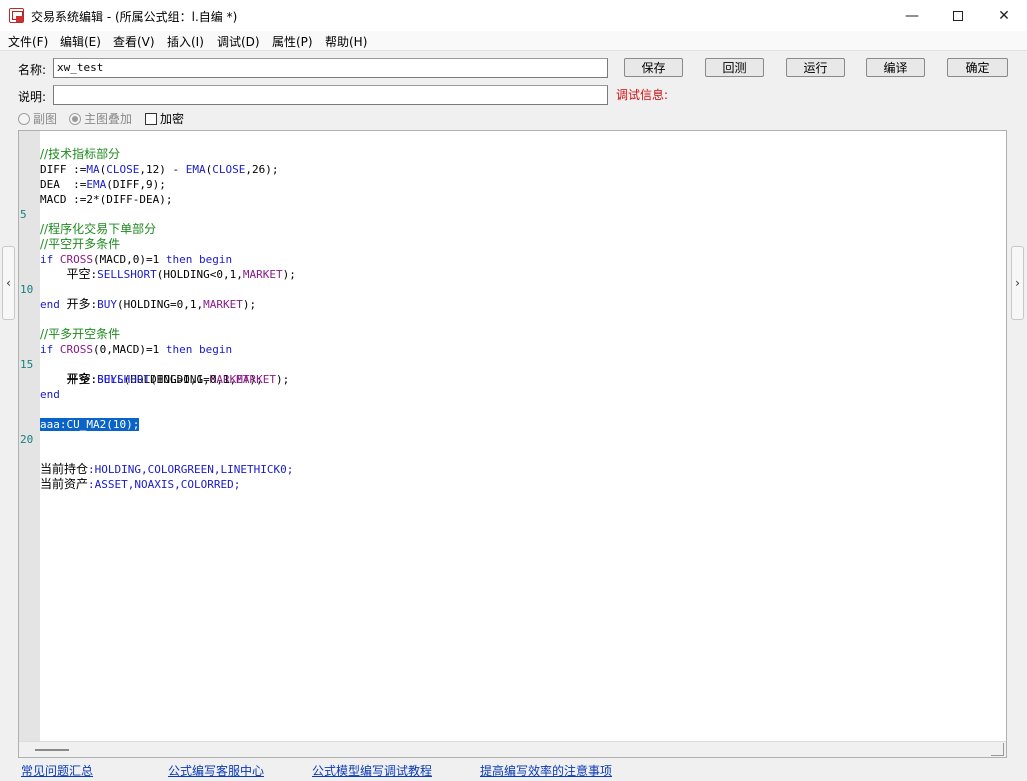 The height and width of the screenshot is (781, 1027). I want to click on code-line: if CROSS(0,MACD)=1 then begin, so click(136, 349).